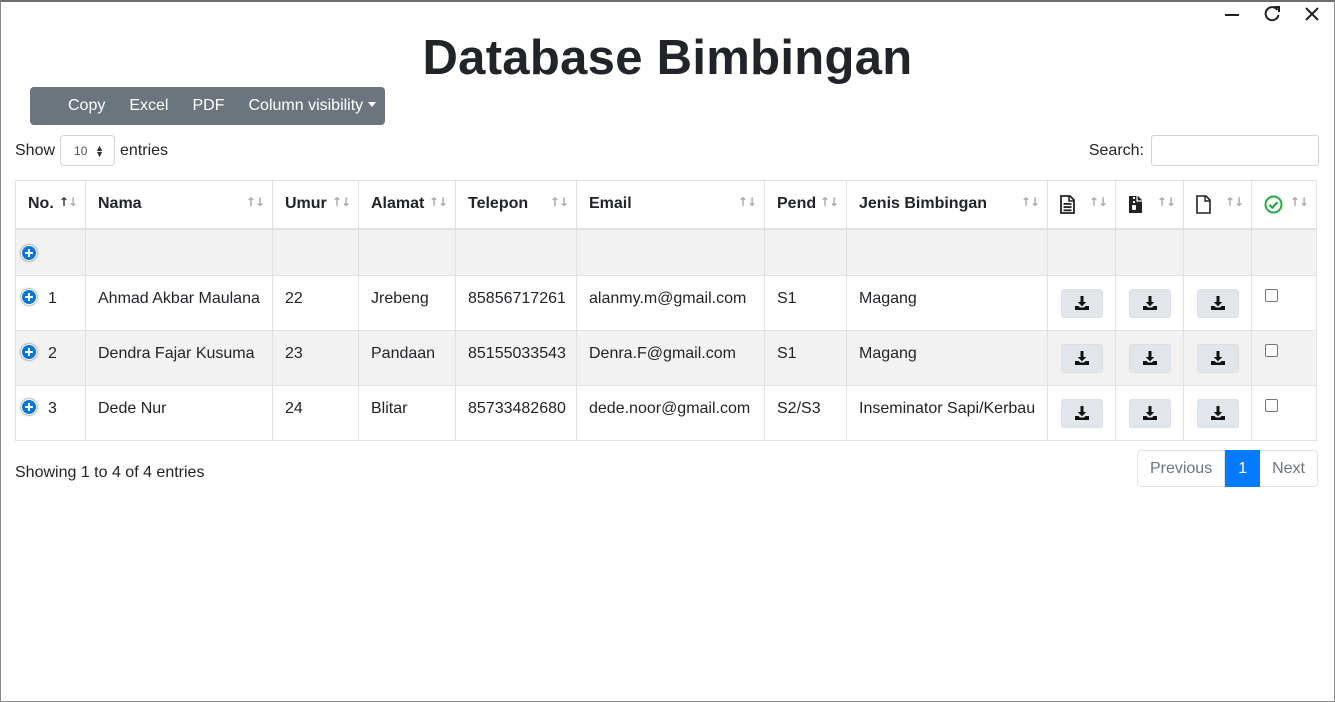 Image resolution: width=1335 pixels, height=702 pixels. I want to click on cell-no: 1, so click(50, 303).